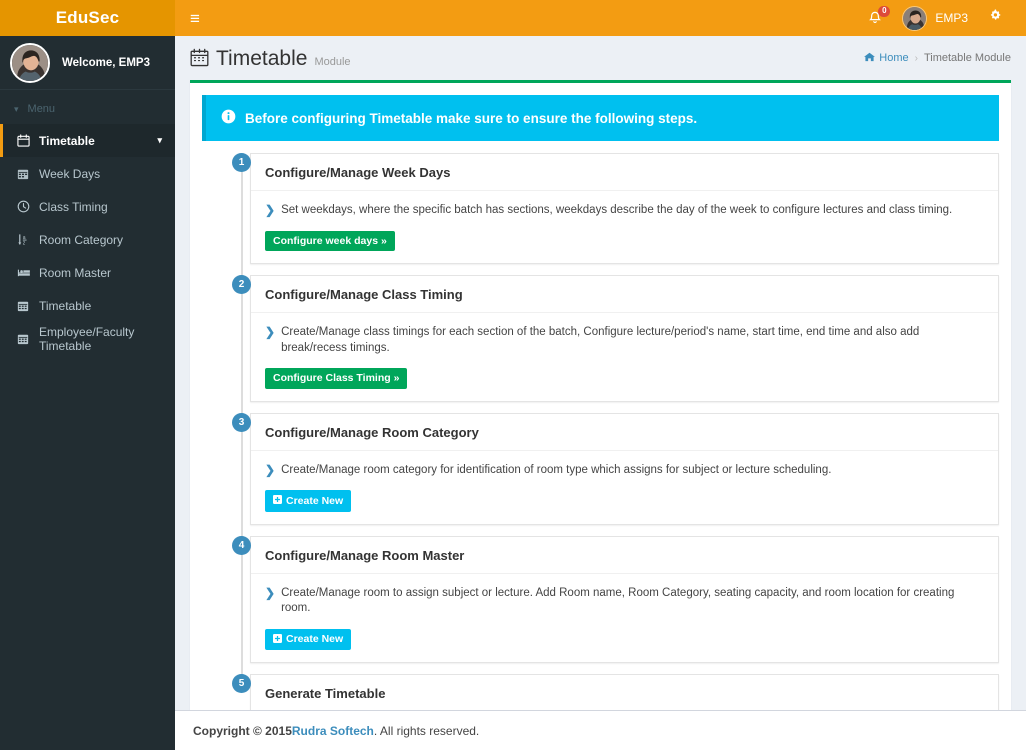 The image size is (1026, 750). I want to click on settings-button, so click(996, 18).